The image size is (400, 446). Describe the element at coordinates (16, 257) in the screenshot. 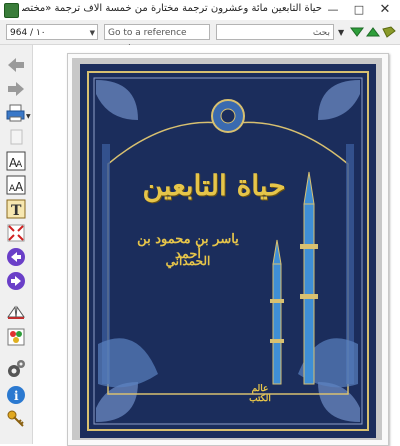

I see `previous-page-icon` at that location.